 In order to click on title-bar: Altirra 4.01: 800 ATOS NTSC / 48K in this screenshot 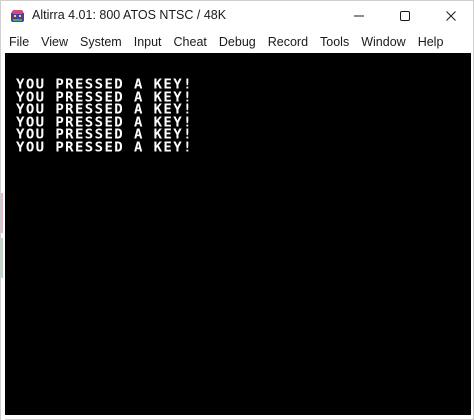, I will do `click(237, 16)`.